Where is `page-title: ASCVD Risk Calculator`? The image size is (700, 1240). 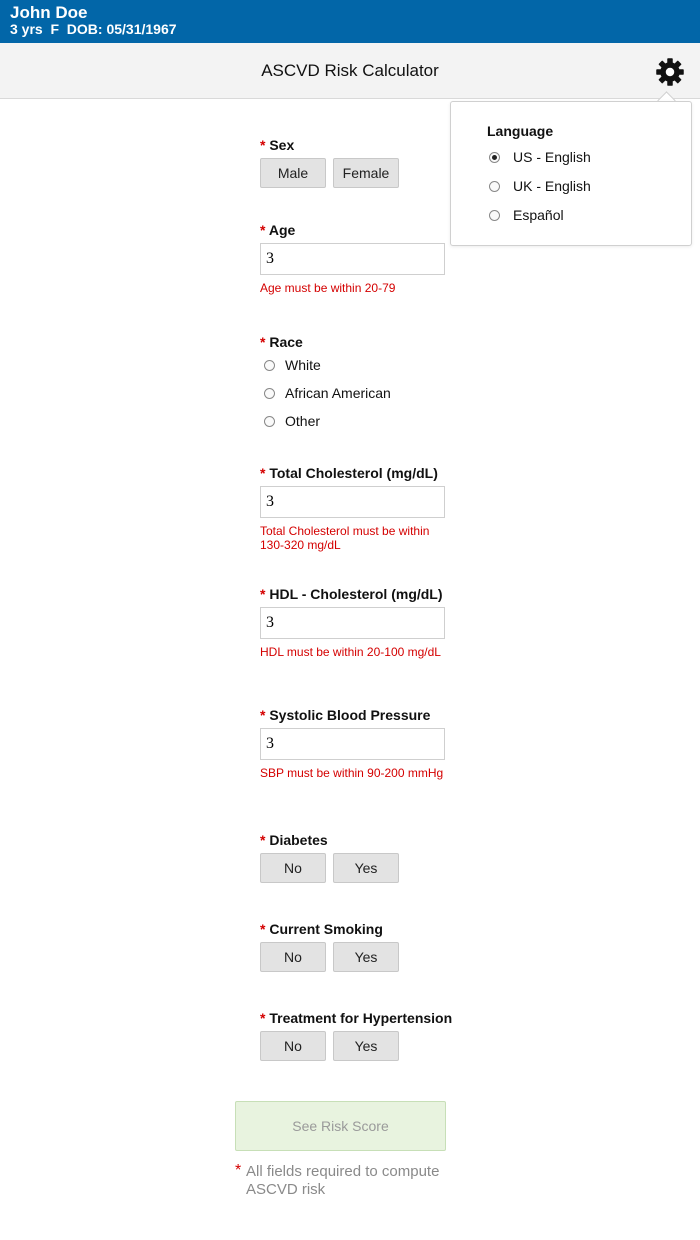 page-title: ASCVD Risk Calculator is located at coordinates (350, 70).